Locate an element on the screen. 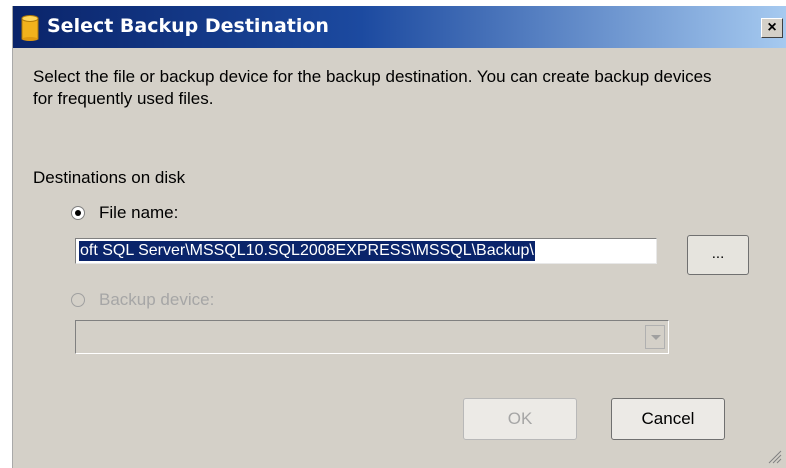  close-button: × is located at coordinates (772, 28).